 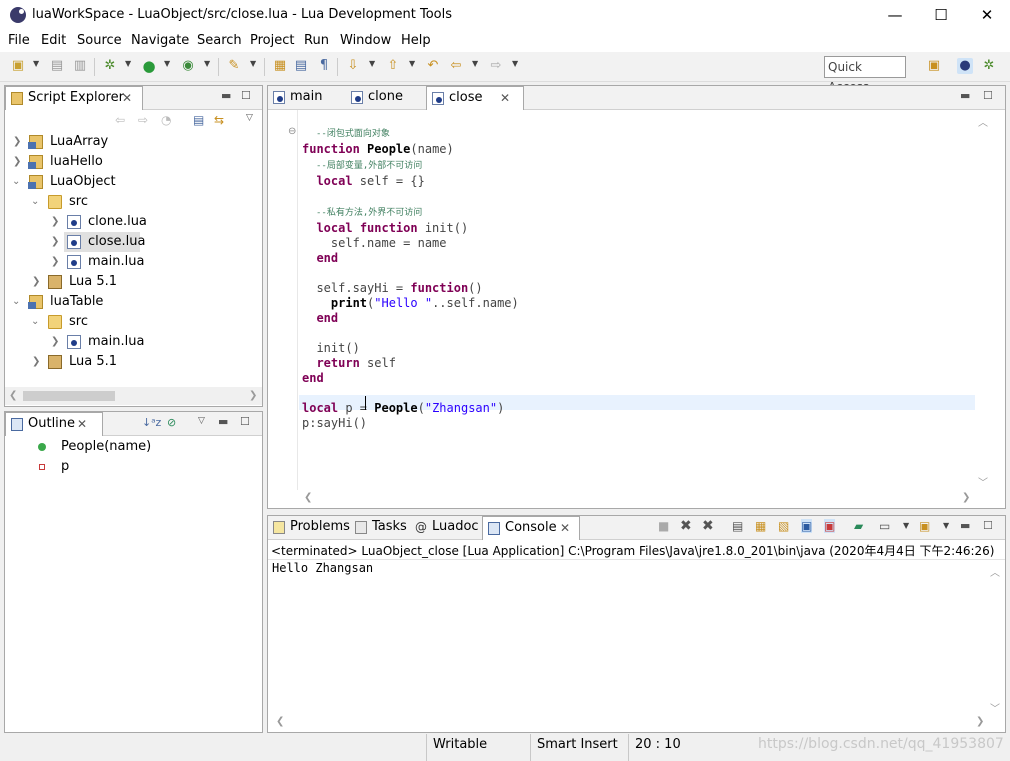 What do you see at coordinates (353, 66) in the screenshot?
I see `next-annotation-icon: ⇩` at bounding box center [353, 66].